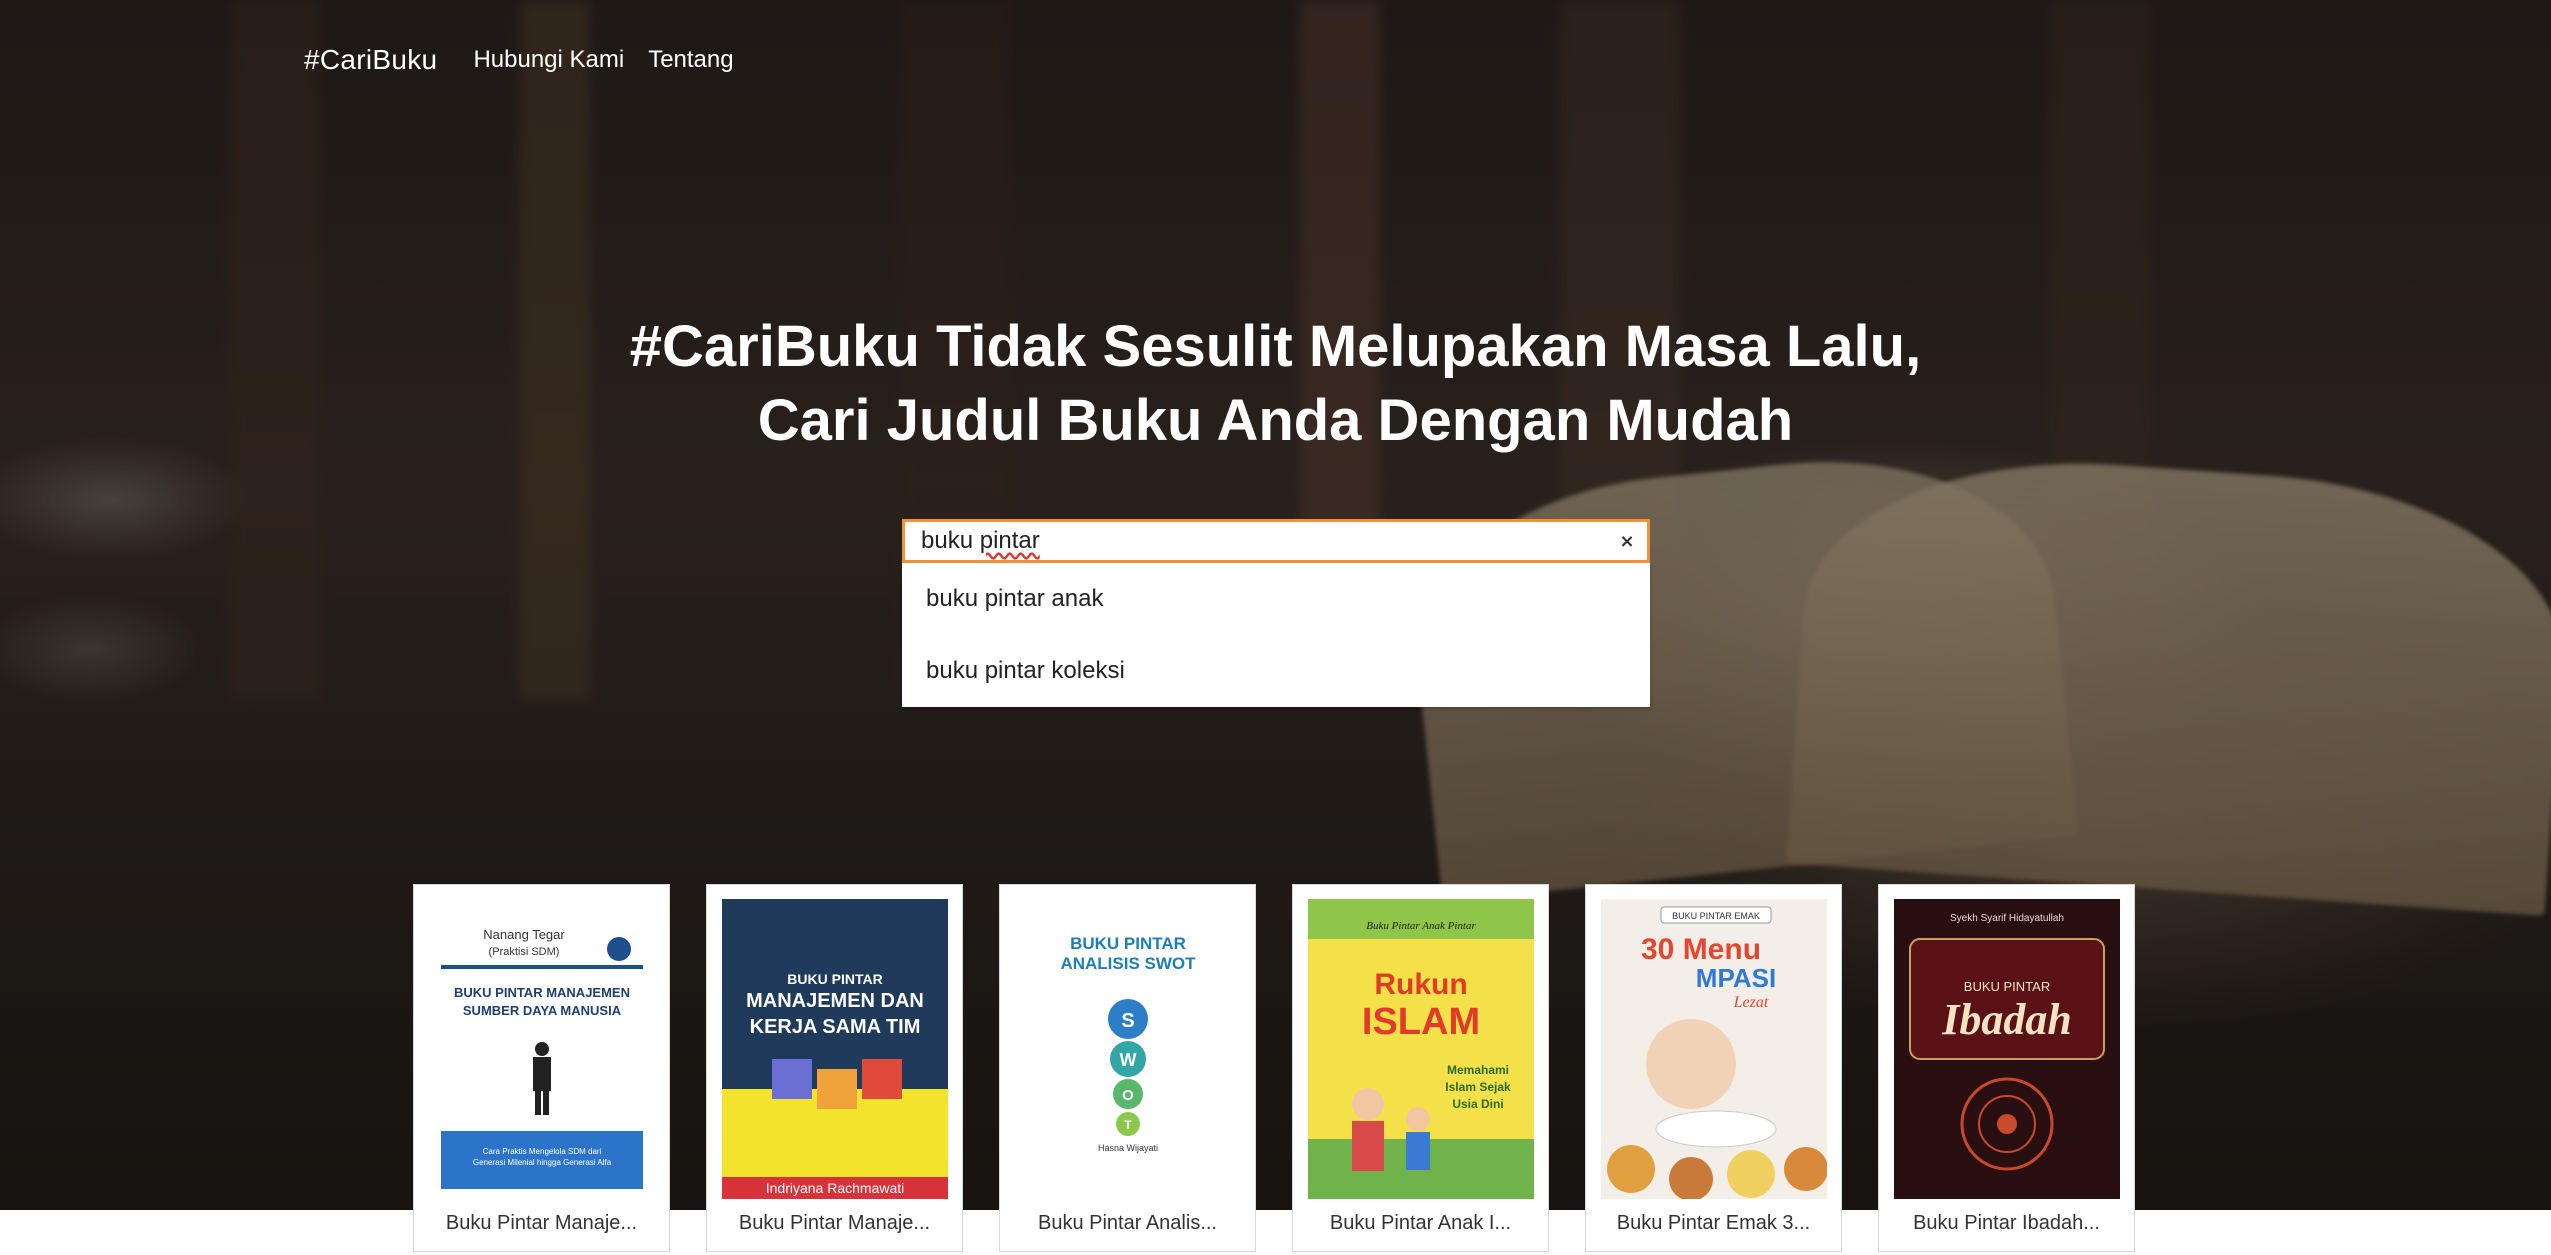 The image size is (2551, 1255). I want to click on cover-subtitle-2: Islam Sejak, so click(1478, 1087).